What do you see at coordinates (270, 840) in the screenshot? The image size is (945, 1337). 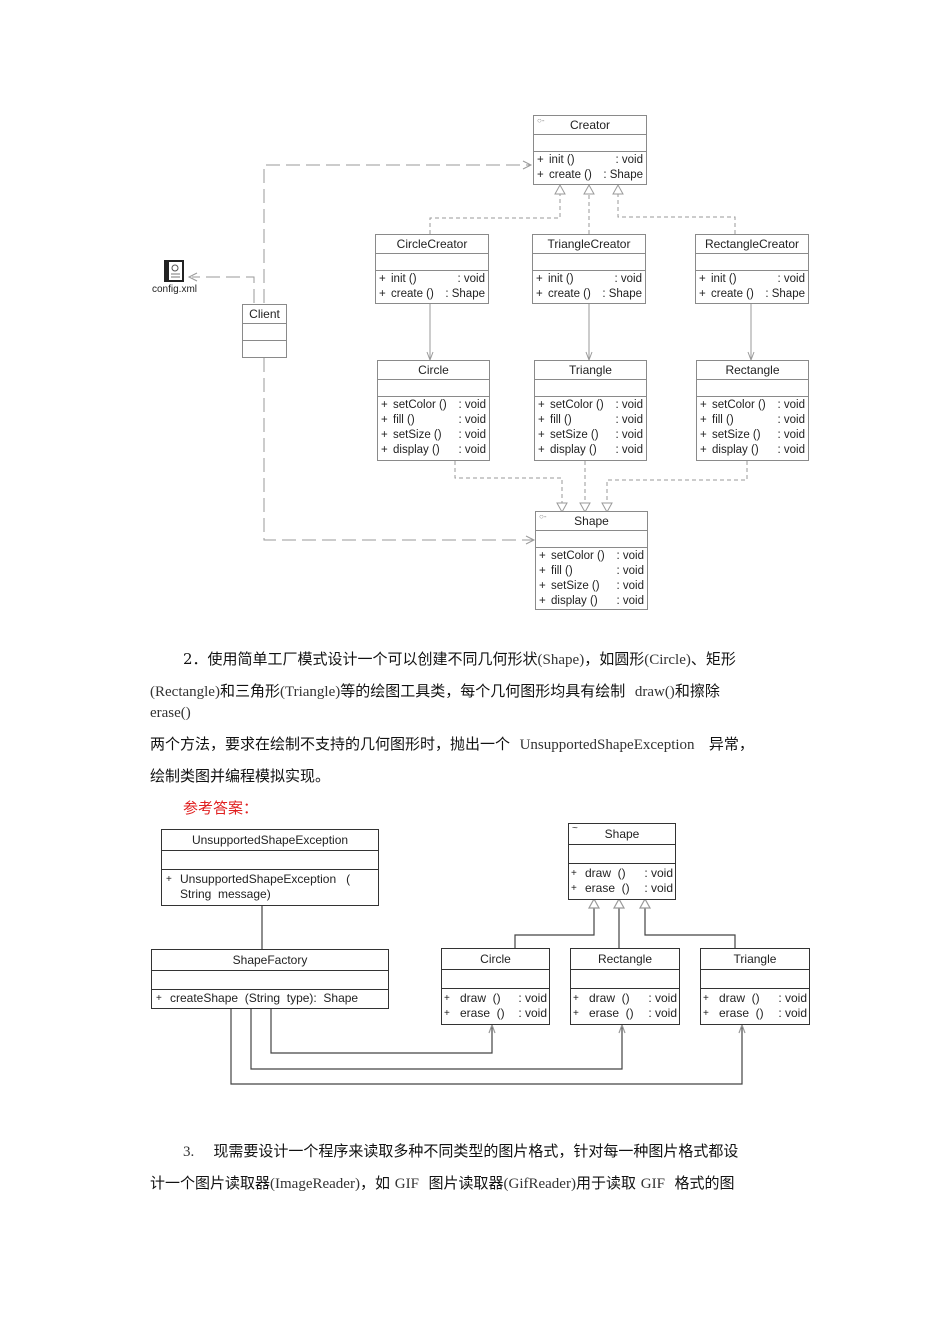 I see `class-name: UnsupportedShapeException` at bounding box center [270, 840].